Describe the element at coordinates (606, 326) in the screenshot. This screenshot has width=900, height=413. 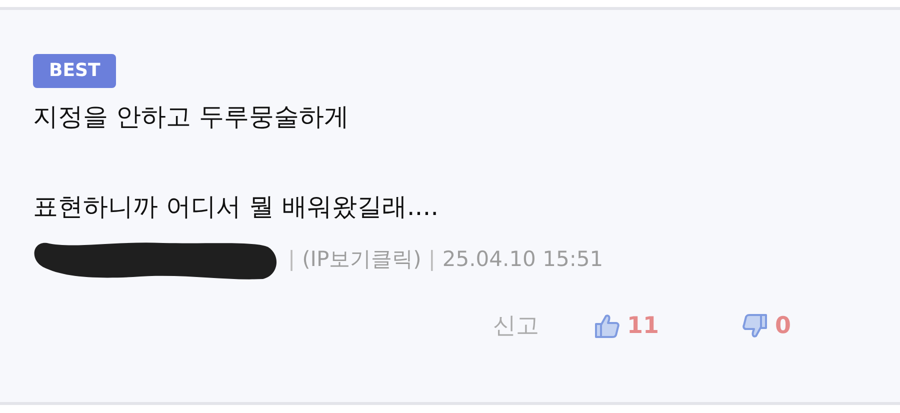
I see `thumbs-up-icon` at that location.